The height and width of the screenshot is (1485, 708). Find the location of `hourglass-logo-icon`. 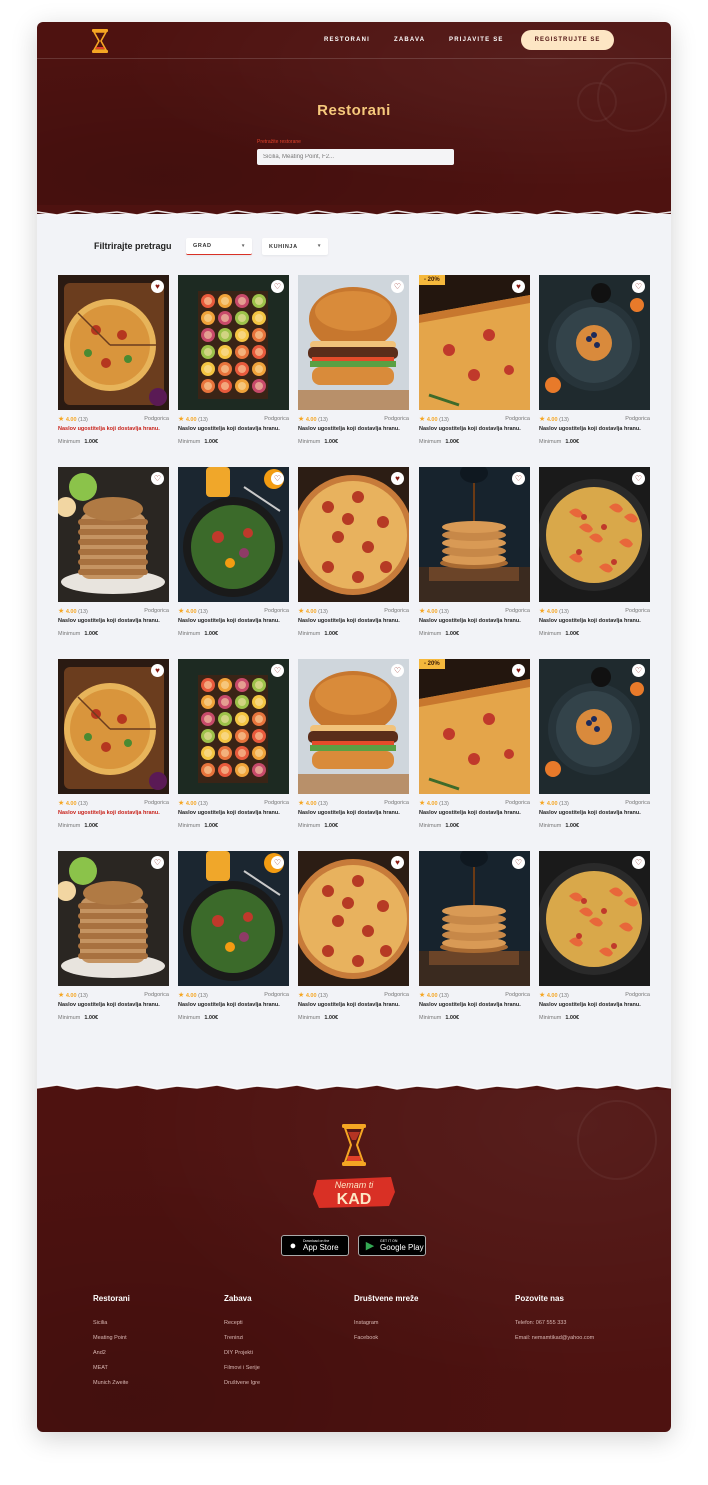

hourglass-logo-icon is located at coordinates (100, 41).